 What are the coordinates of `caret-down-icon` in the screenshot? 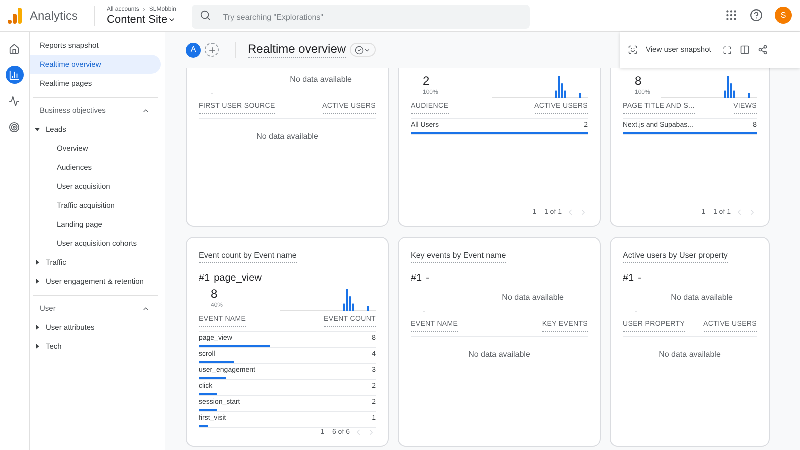 It's located at (37, 129).